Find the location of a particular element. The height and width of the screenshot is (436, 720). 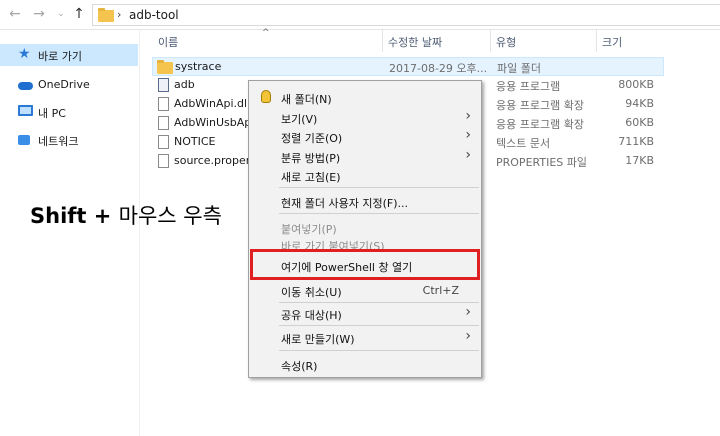

menu-item-label: 이동 취소(U) is located at coordinates (311, 292).